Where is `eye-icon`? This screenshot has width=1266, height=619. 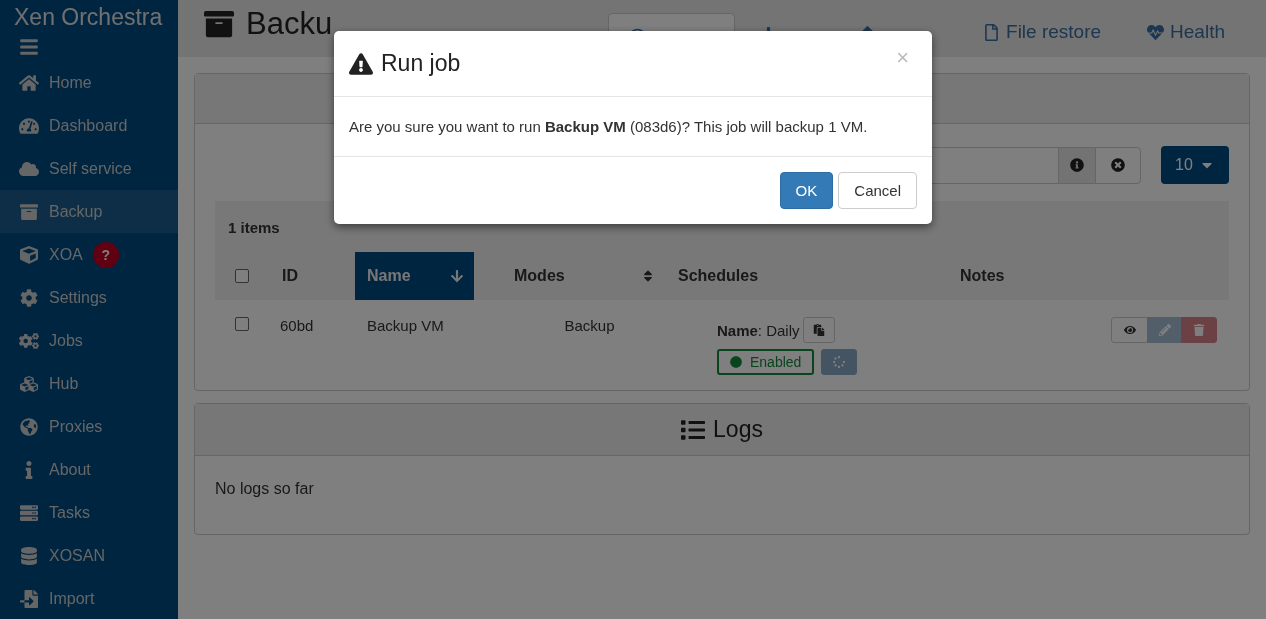
eye-icon is located at coordinates (1129, 330).